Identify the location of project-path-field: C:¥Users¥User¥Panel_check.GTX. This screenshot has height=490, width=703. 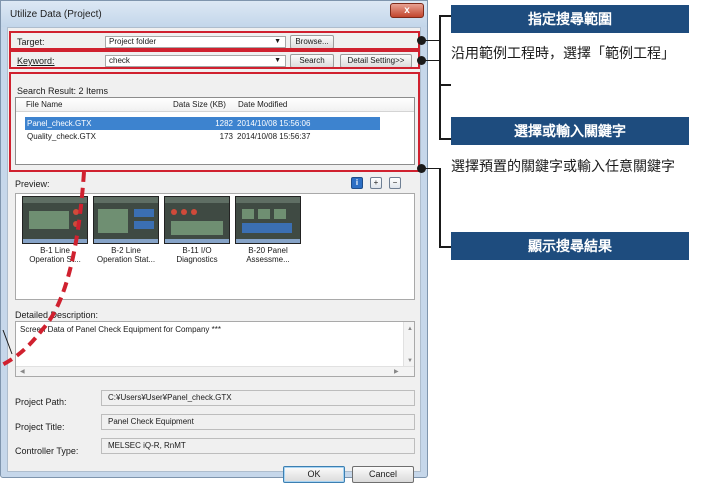
(258, 398).